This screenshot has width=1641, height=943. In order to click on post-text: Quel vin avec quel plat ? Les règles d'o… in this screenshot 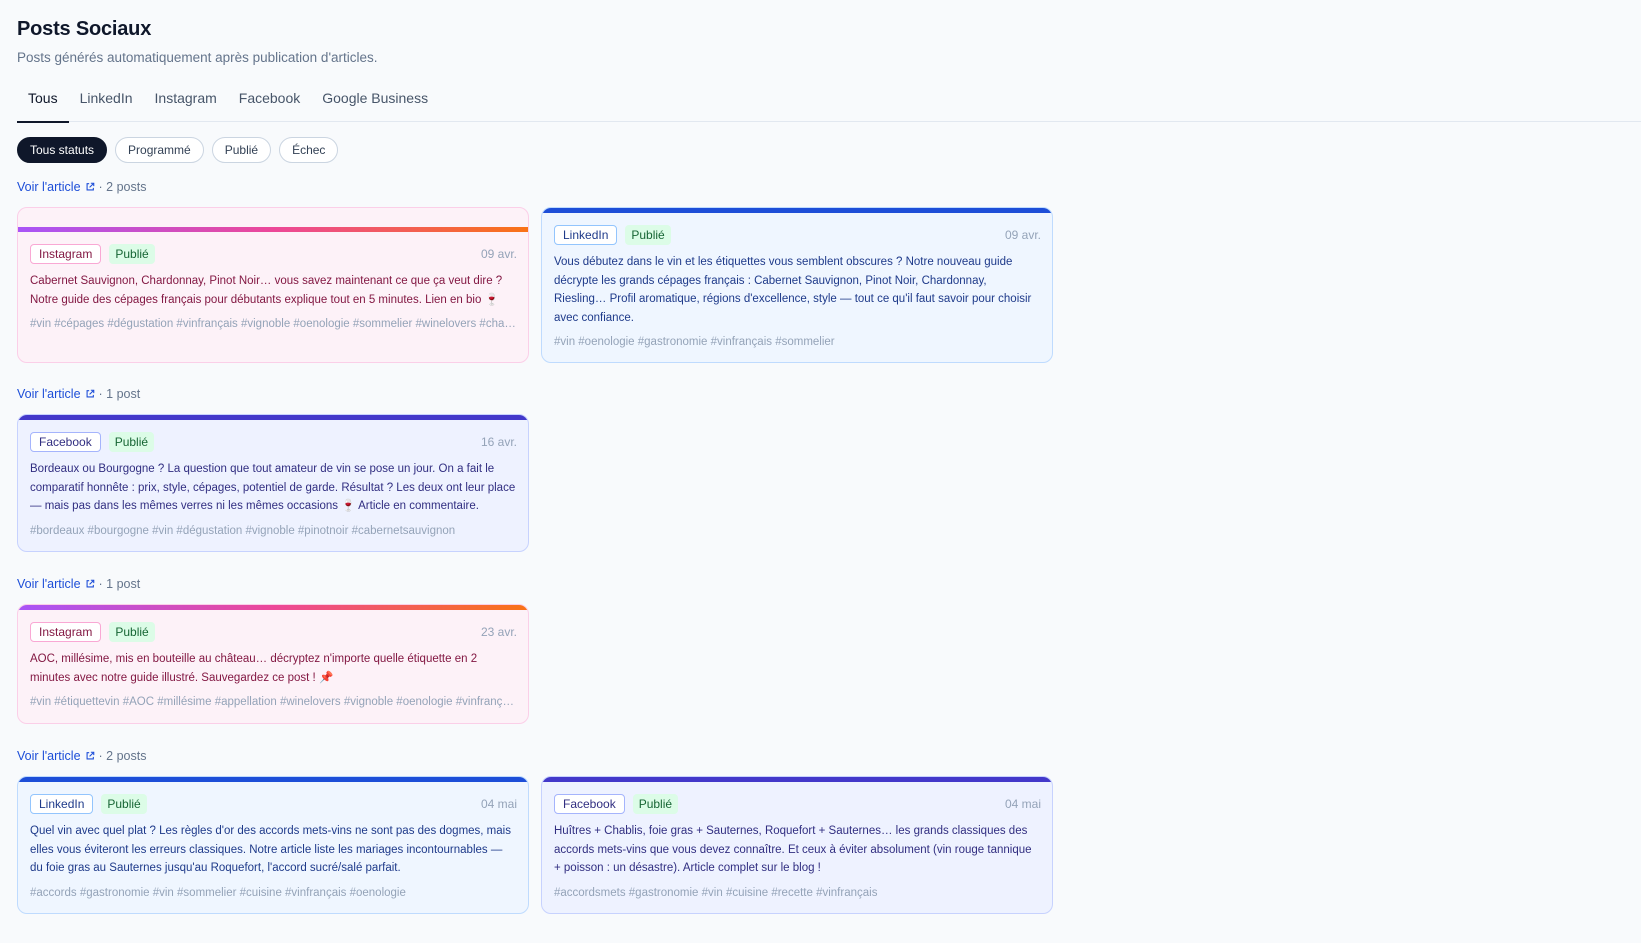, I will do `click(270, 850)`.